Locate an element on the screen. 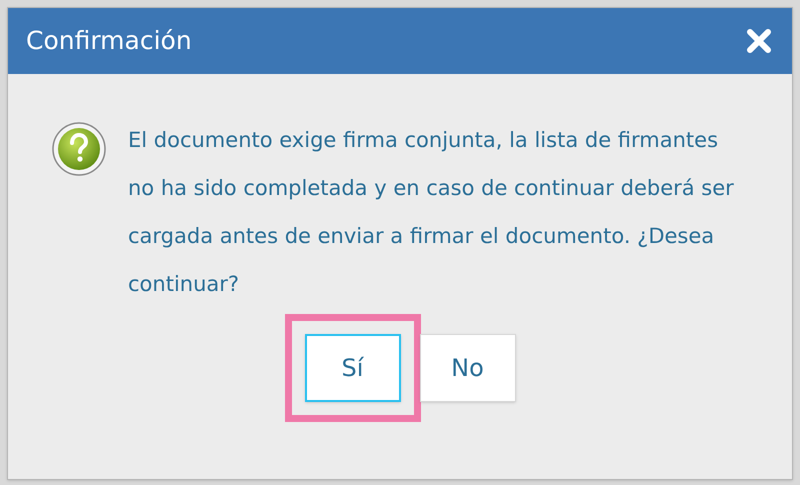 Image resolution: width=800 pixels, height=485 pixels. dialog-button: No is located at coordinates (468, 368).